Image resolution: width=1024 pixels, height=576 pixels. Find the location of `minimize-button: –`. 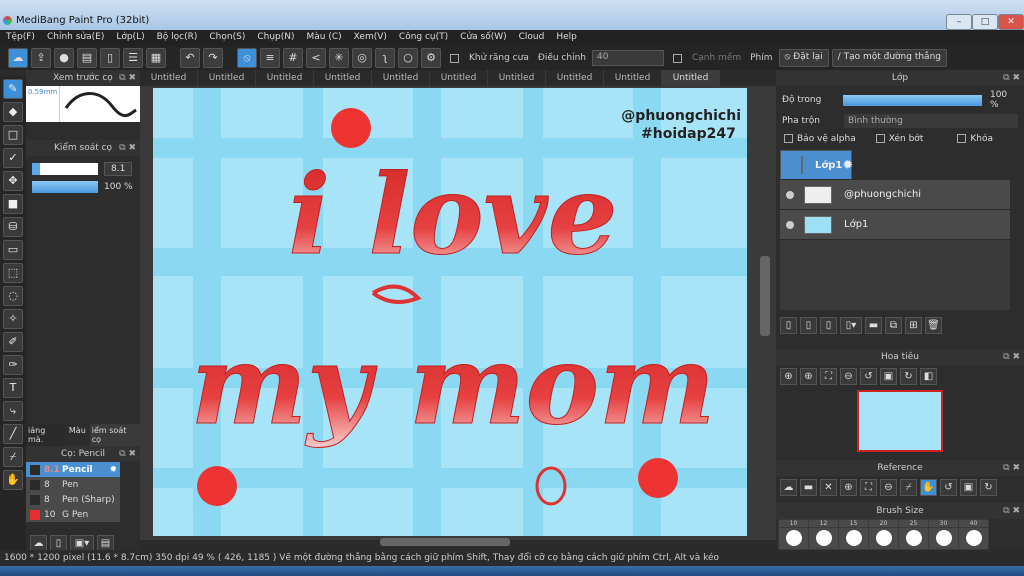

minimize-button: – is located at coordinates (959, 22).